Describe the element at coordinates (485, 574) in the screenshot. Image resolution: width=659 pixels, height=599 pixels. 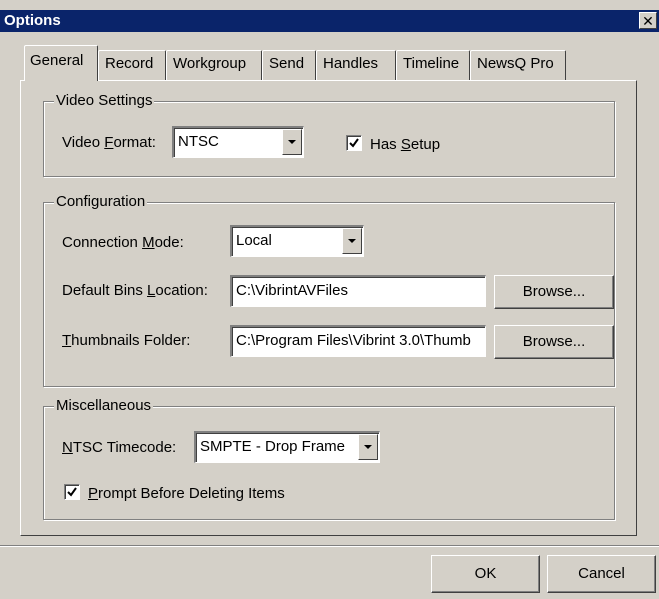
I see `ok-button: OK` at that location.